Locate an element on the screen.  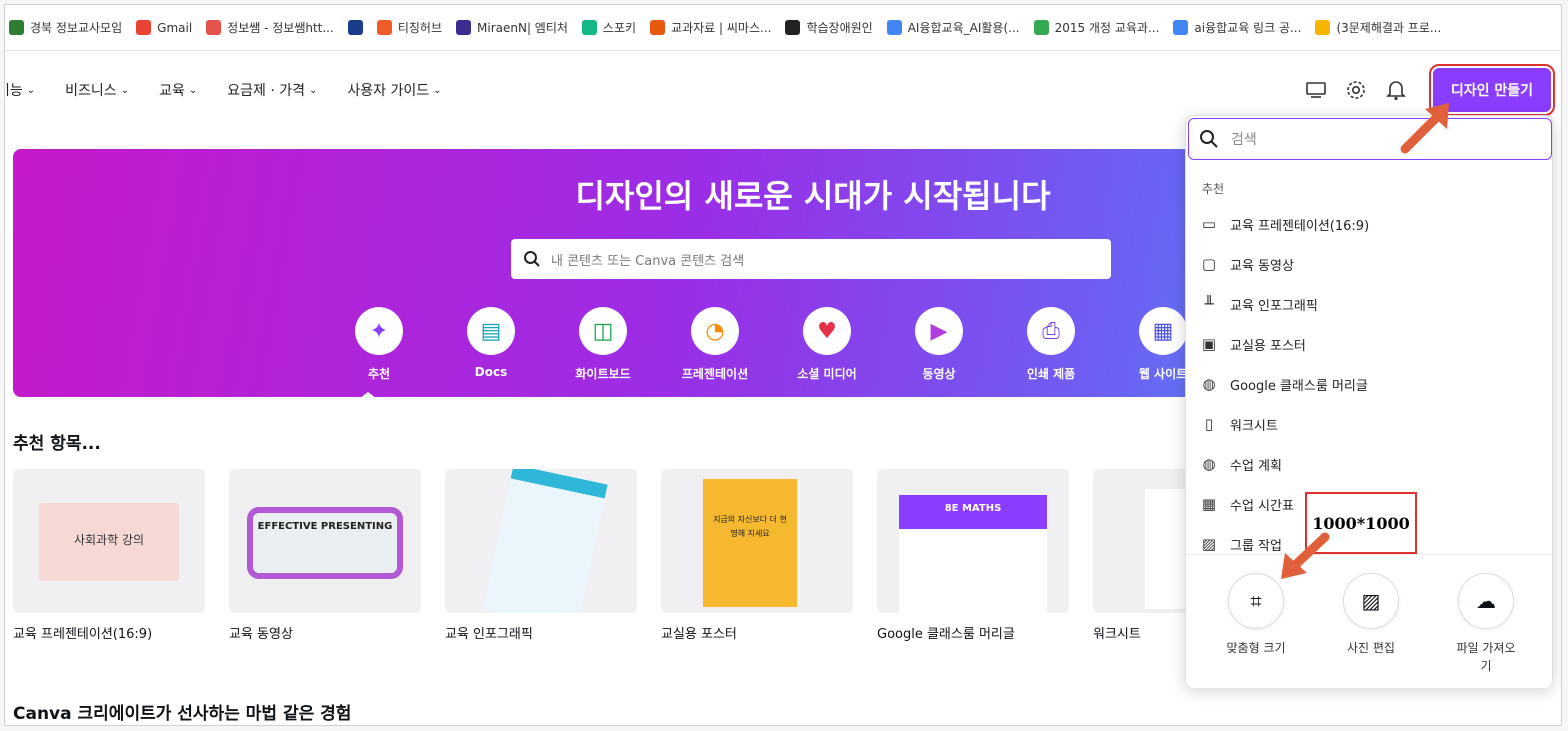
print-icon: ⎙ is located at coordinates (1051, 331).